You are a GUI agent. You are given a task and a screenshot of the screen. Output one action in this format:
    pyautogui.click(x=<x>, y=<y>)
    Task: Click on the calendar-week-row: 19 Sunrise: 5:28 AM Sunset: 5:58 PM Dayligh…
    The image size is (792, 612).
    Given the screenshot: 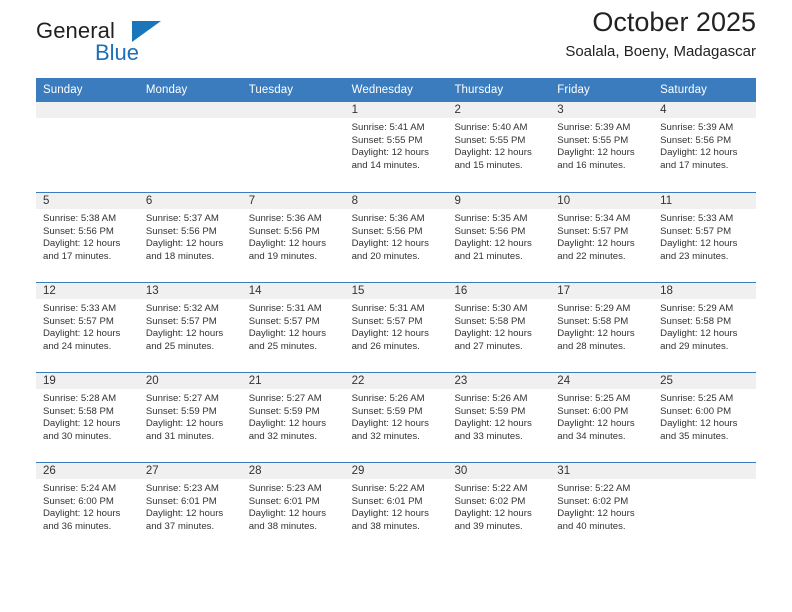 What is the action you would take?
    pyautogui.click(x=396, y=417)
    